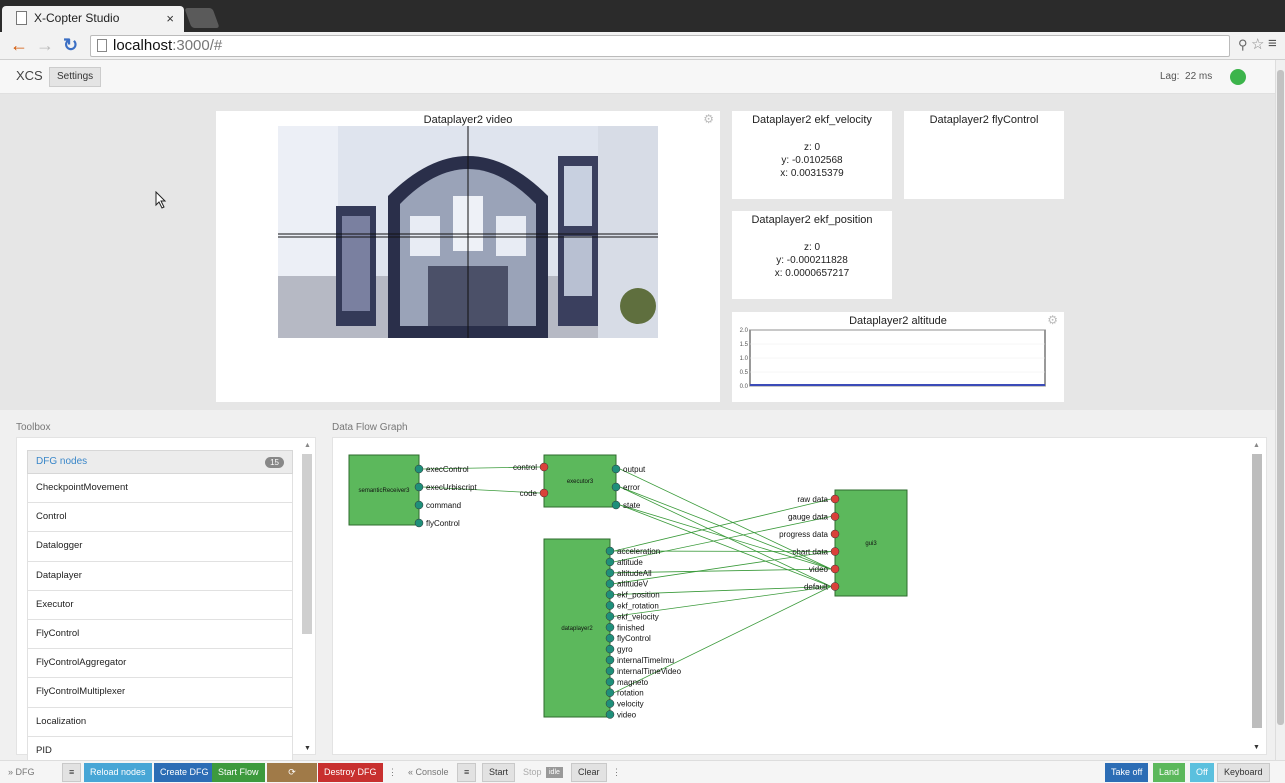 The width and height of the screenshot is (1285, 783). I want to click on toolbox-item: FlyControlMultiplexer, so click(160, 693).